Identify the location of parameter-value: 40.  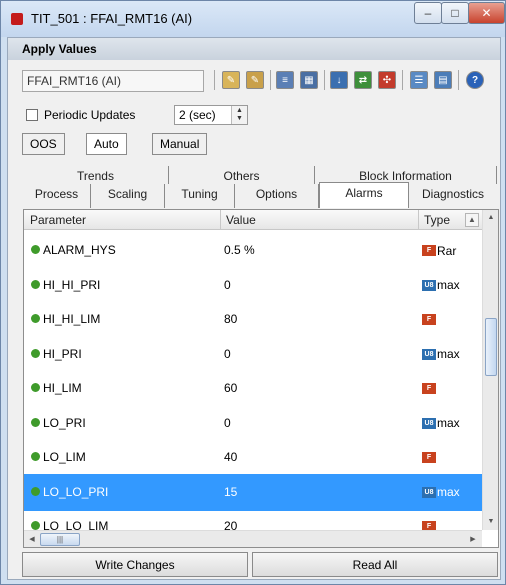
(230, 457).